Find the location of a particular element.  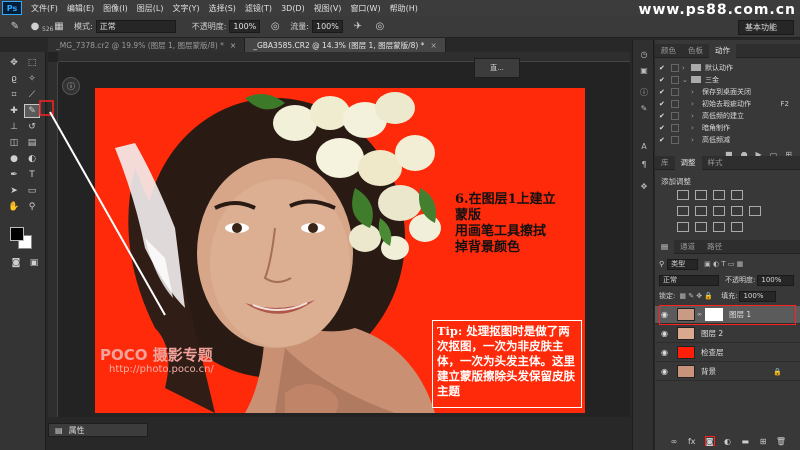

fill-input: 100% is located at coordinates (758, 296).